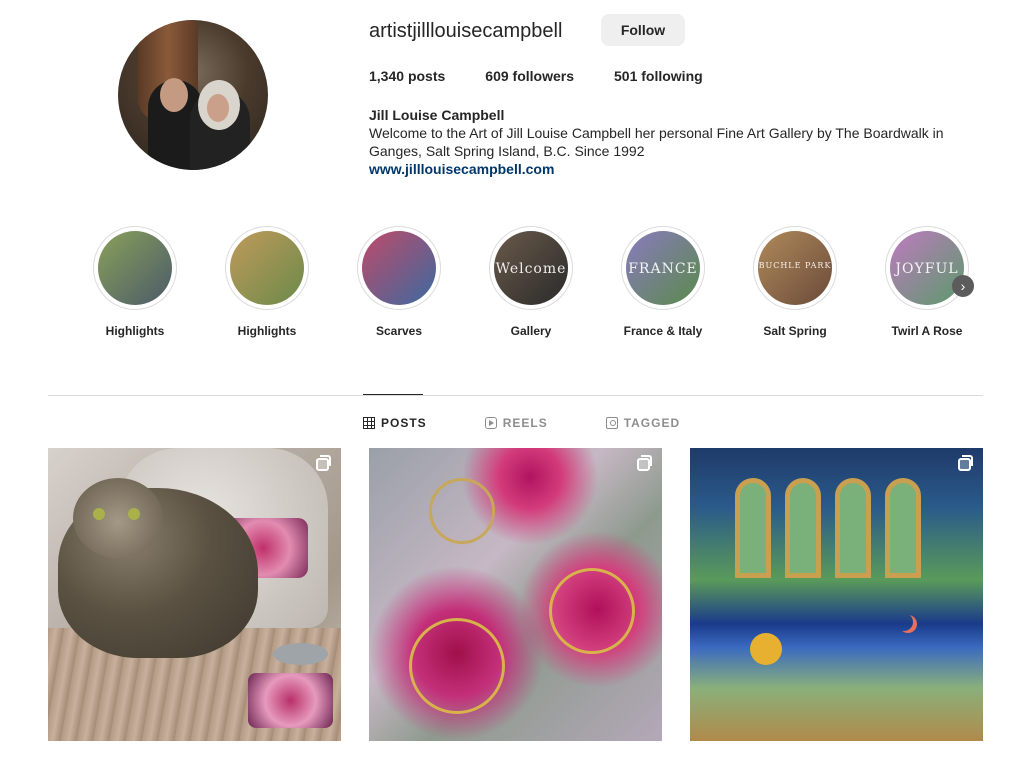  What do you see at coordinates (515, 395) in the screenshot?
I see `tabs-divider` at bounding box center [515, 395].